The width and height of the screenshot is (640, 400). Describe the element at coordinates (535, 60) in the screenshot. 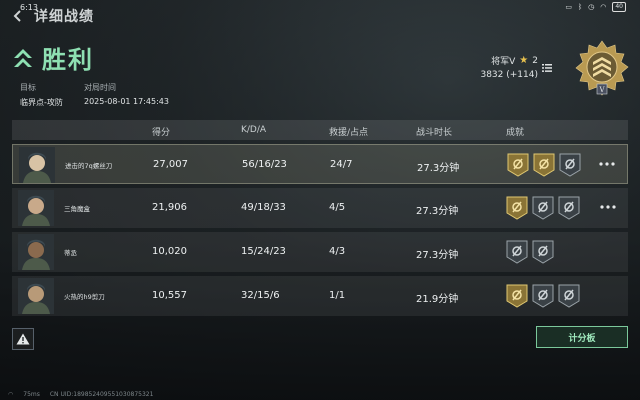

I see `rank-stars: 2` at that location.